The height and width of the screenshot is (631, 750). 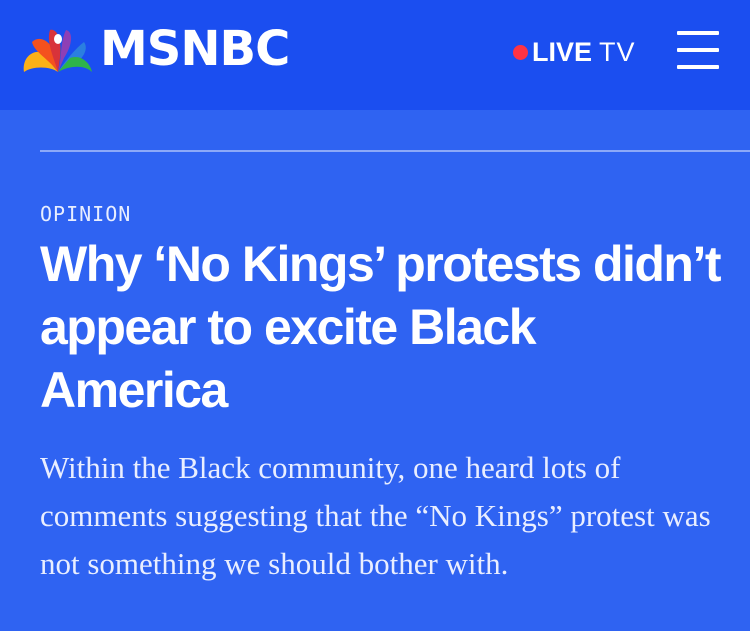 I want to click on opinion-section-link: OPINION, so click(x=85, y=214).